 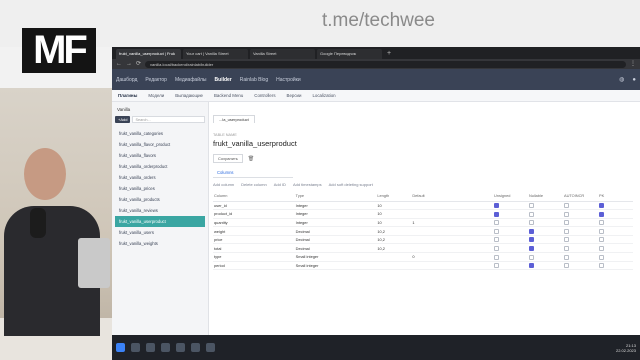 I want to click on column-tool-button: Delete column, so click(x=254, y=184).